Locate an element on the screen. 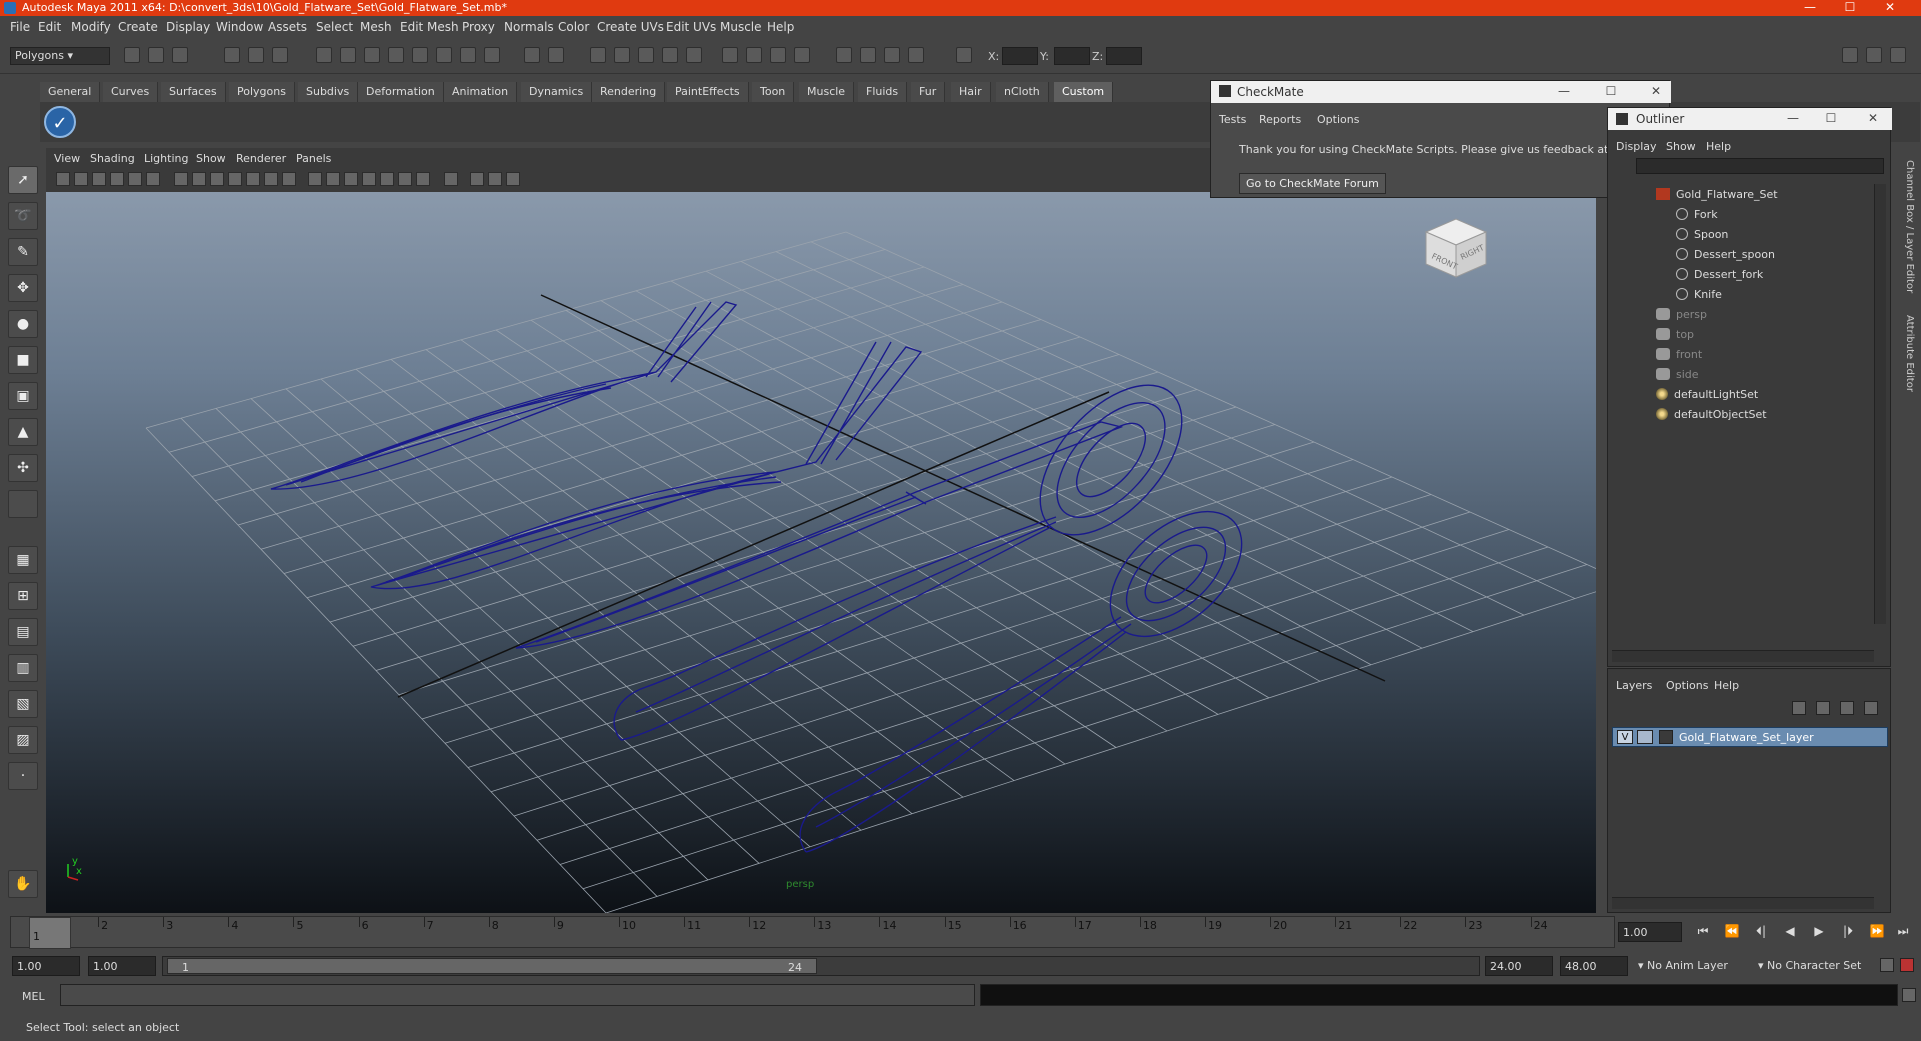  show-manipulator-icon: ✣ is located at coordinates (23, 468).